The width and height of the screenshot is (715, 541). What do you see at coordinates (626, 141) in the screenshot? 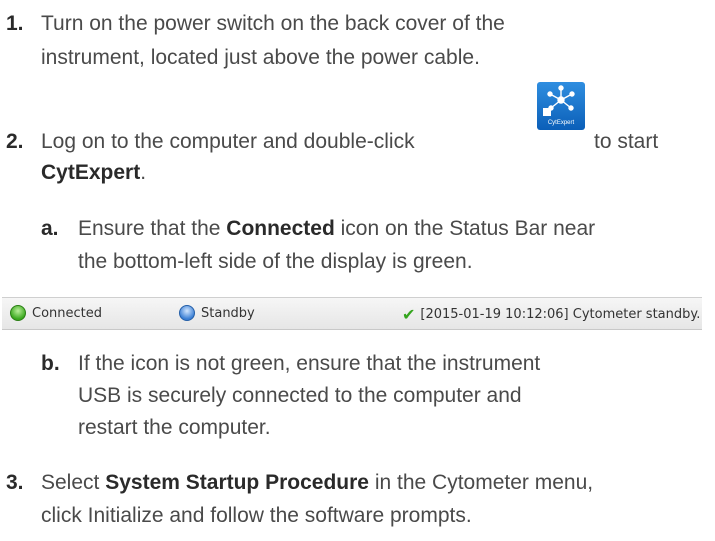
I see `step-text: to start` at bounding box center [626, 141].